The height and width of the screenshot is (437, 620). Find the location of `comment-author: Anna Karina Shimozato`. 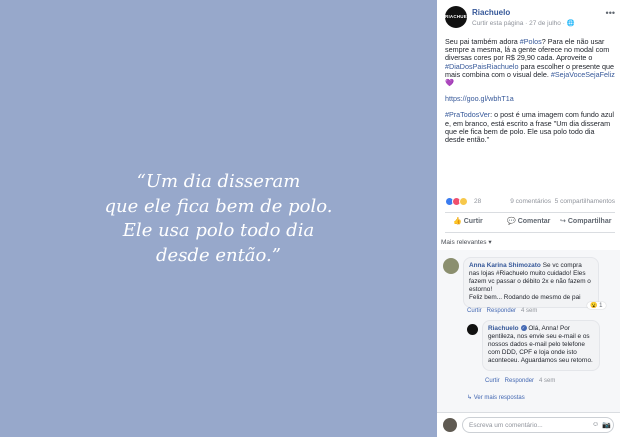

comment-author: Anna Karina Shimozato is located at coordinates (505, 265).